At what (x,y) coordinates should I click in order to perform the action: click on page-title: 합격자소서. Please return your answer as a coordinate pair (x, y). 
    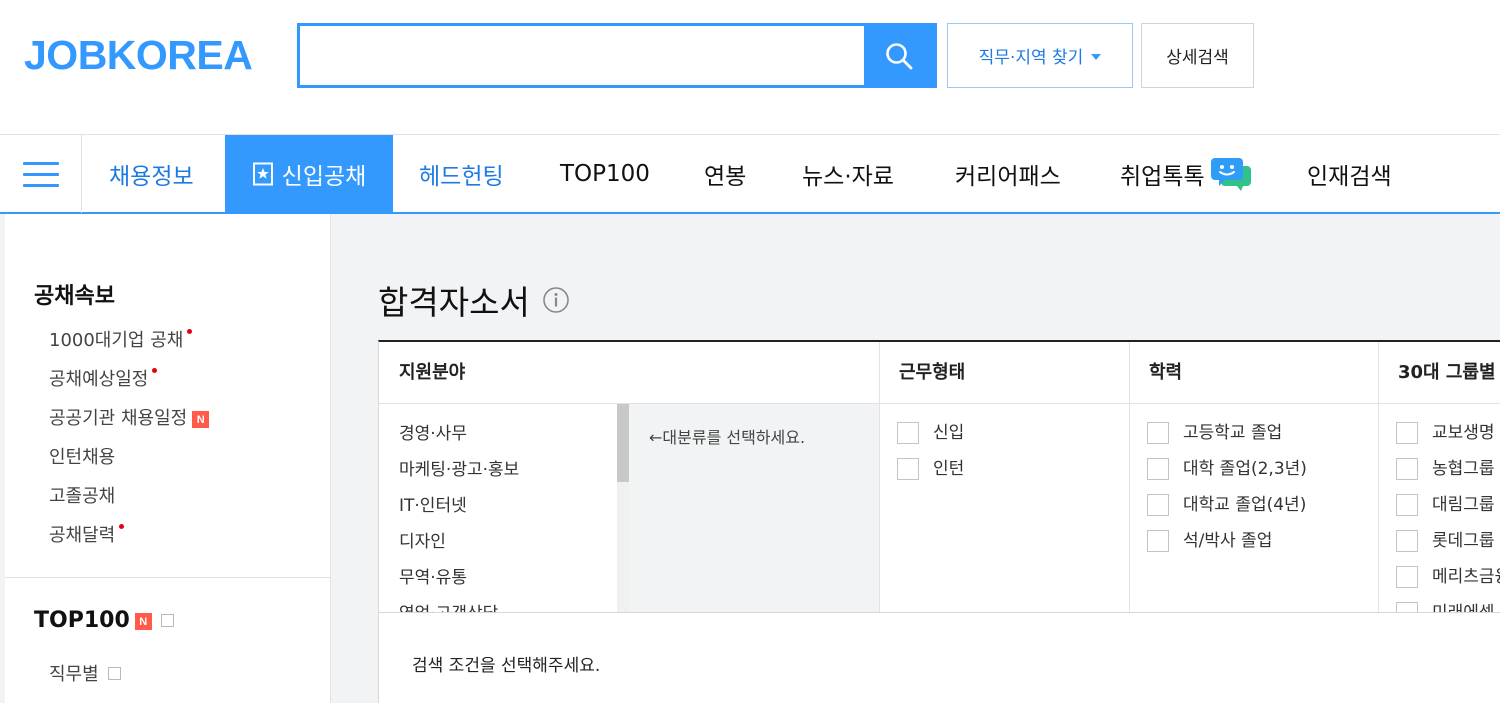
    Looking at the image, I should click on (474, 300).